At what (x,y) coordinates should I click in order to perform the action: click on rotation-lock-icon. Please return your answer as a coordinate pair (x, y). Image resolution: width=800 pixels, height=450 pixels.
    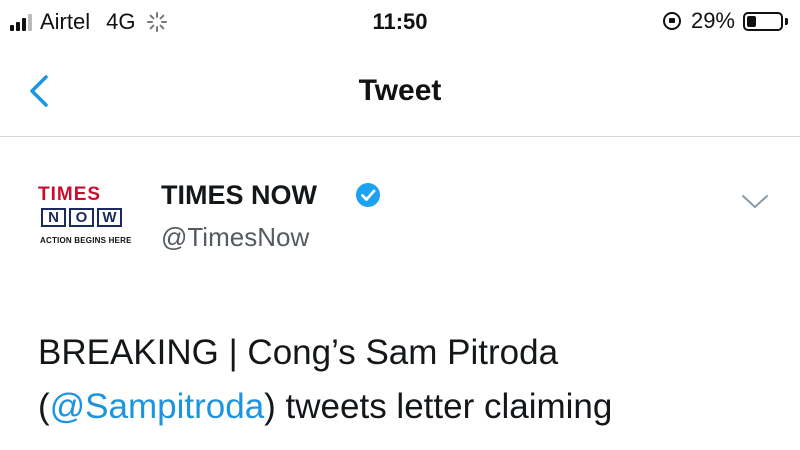
    Looking at the image, I should click on (671, 21).